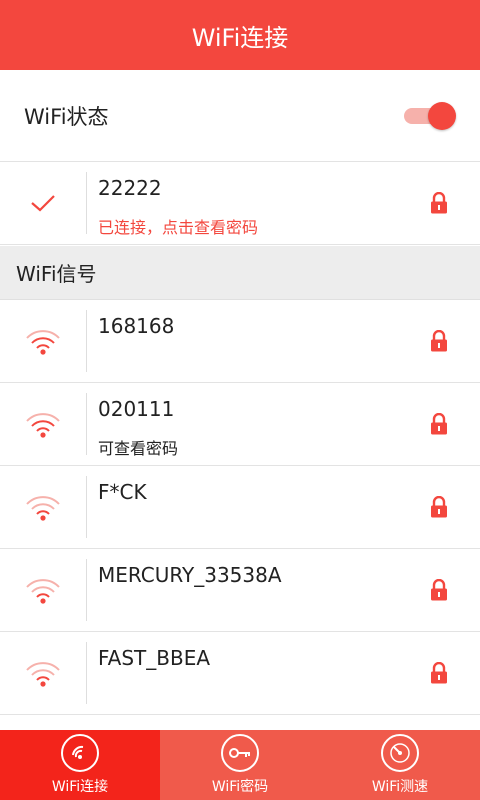  What do you see at coordinates (240, 273) in the screenshot?
I see `wifi-signal-section-header: WiFi信号` at bounding box center [240, 273].